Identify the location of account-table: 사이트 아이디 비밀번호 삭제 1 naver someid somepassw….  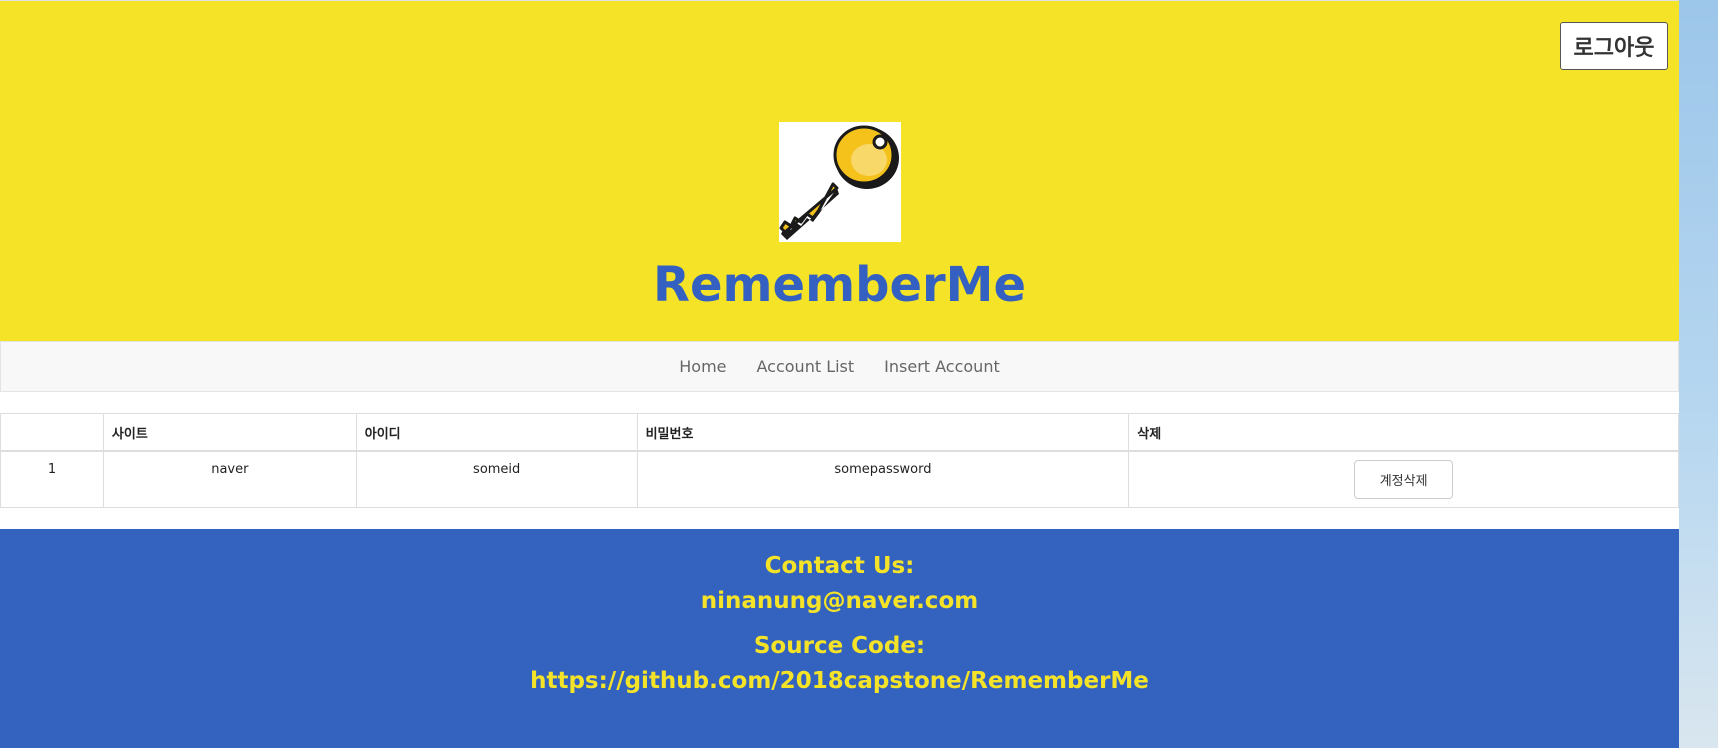
(839, 460).